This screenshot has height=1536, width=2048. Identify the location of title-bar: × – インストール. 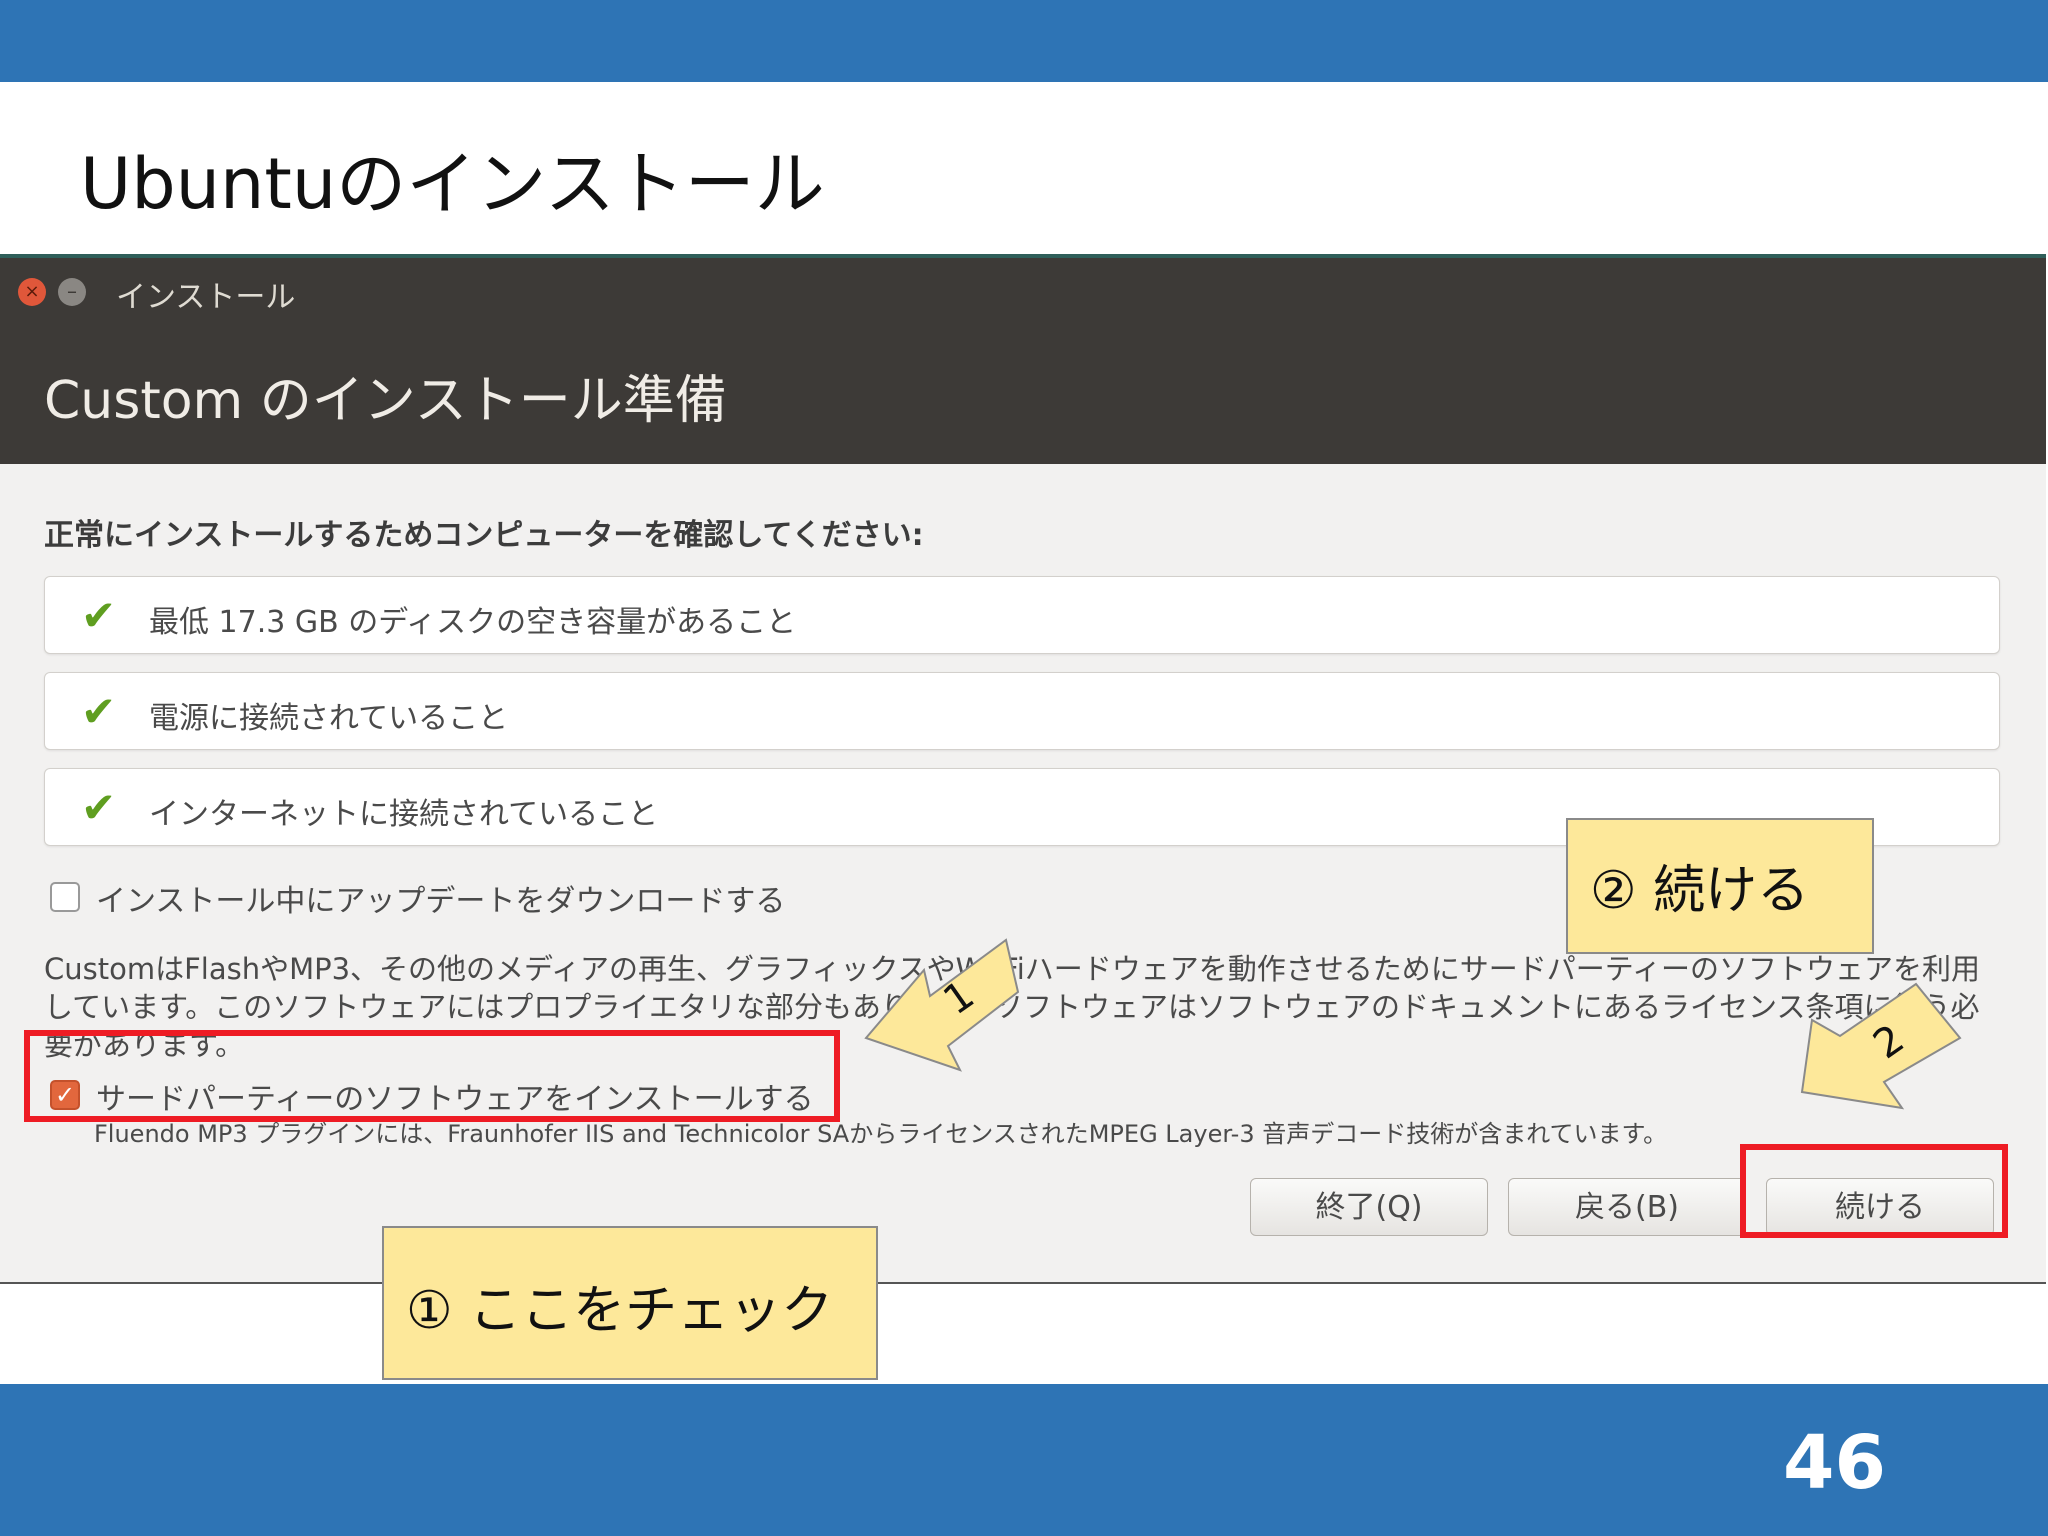
(1023, 288).